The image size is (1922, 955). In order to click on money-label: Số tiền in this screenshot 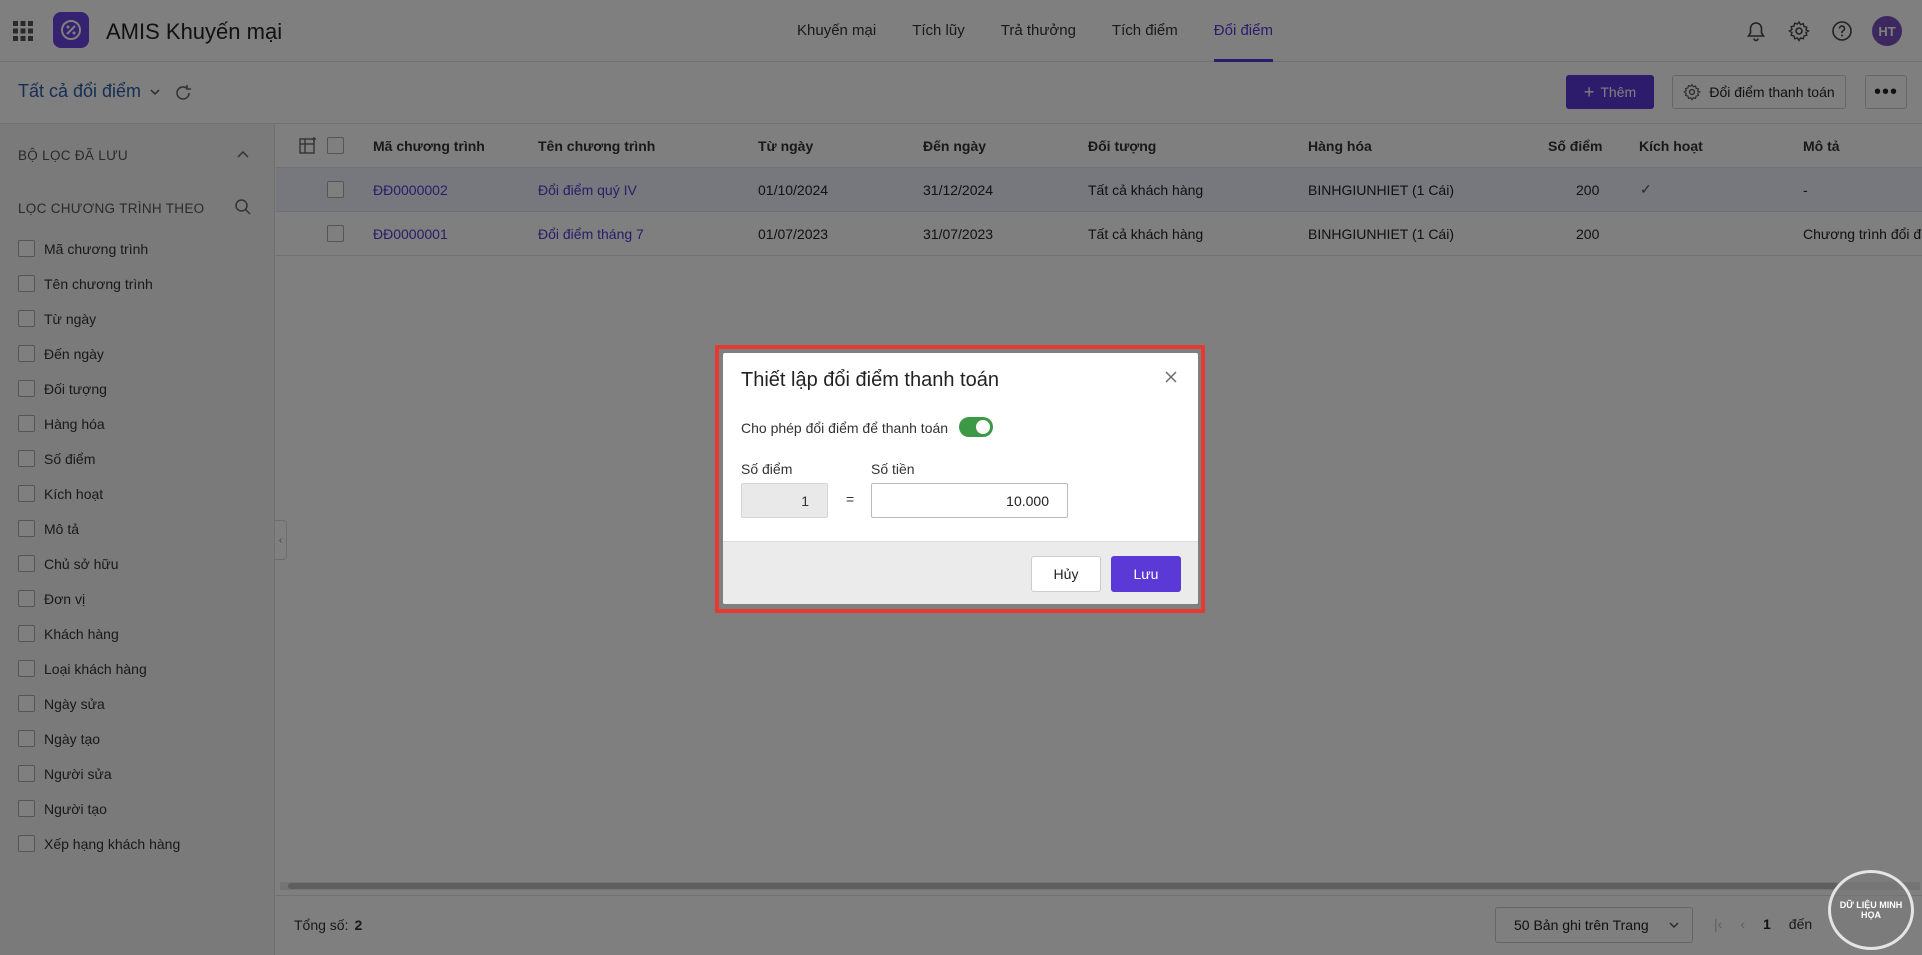, I will do `click(893, 469)`.